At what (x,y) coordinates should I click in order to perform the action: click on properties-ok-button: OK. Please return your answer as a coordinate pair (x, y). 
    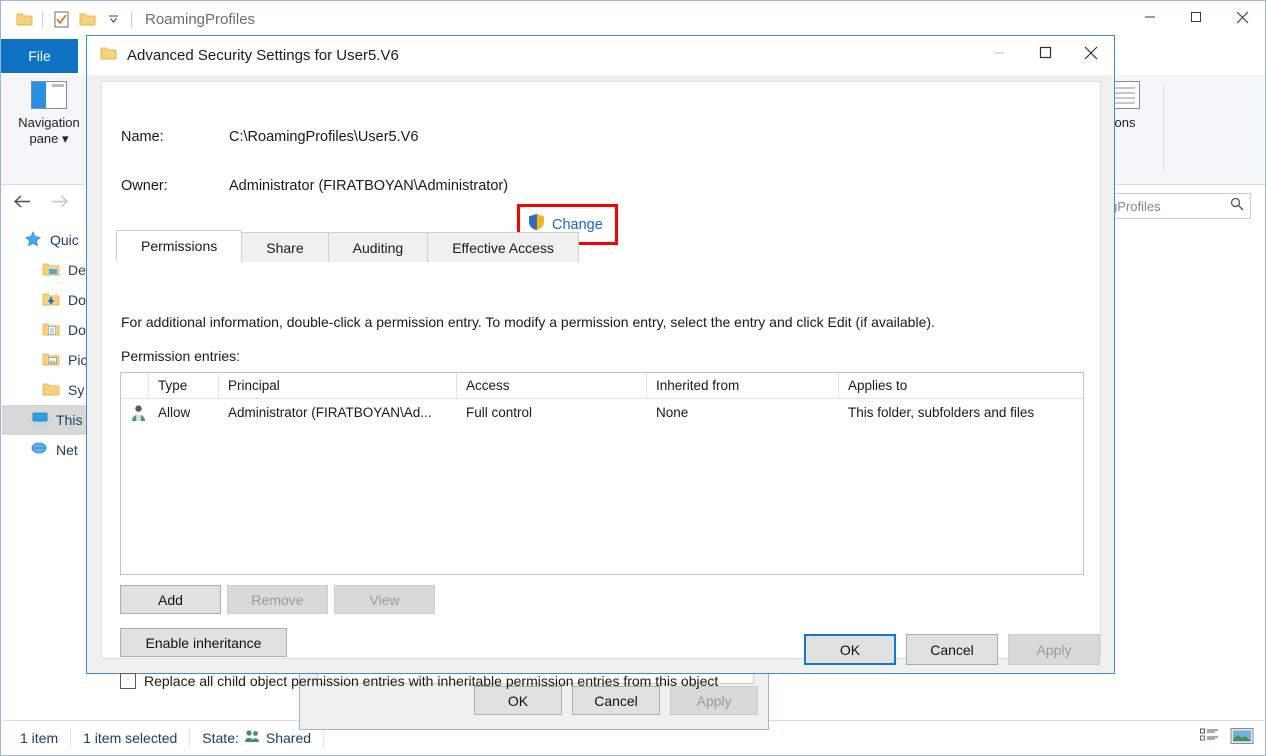
    Looking at the image, I should click on (518, 700).